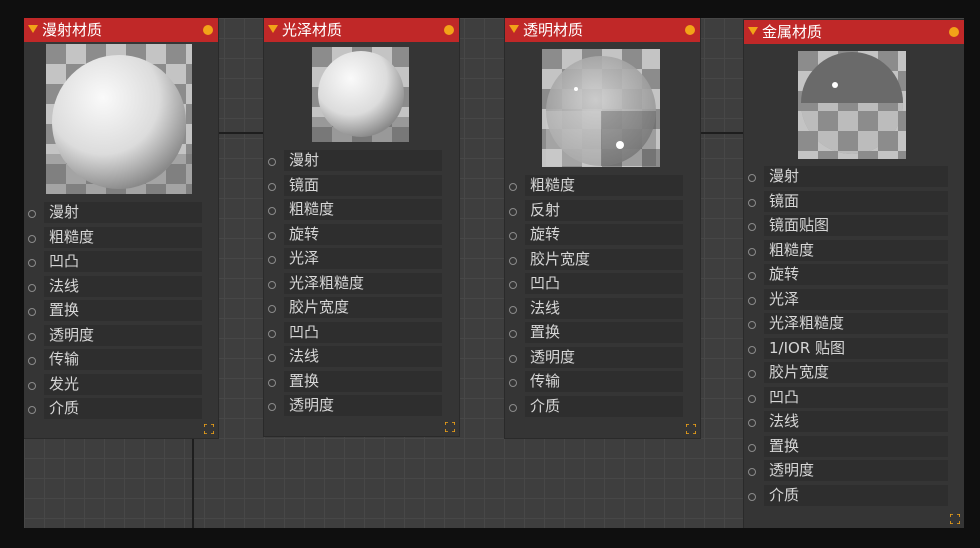 The width and height of the screenshot is (980, 548). Describe the element at coordinates (121, 30) in the screenshot. I see `node-header: 漫射材质` at that location.